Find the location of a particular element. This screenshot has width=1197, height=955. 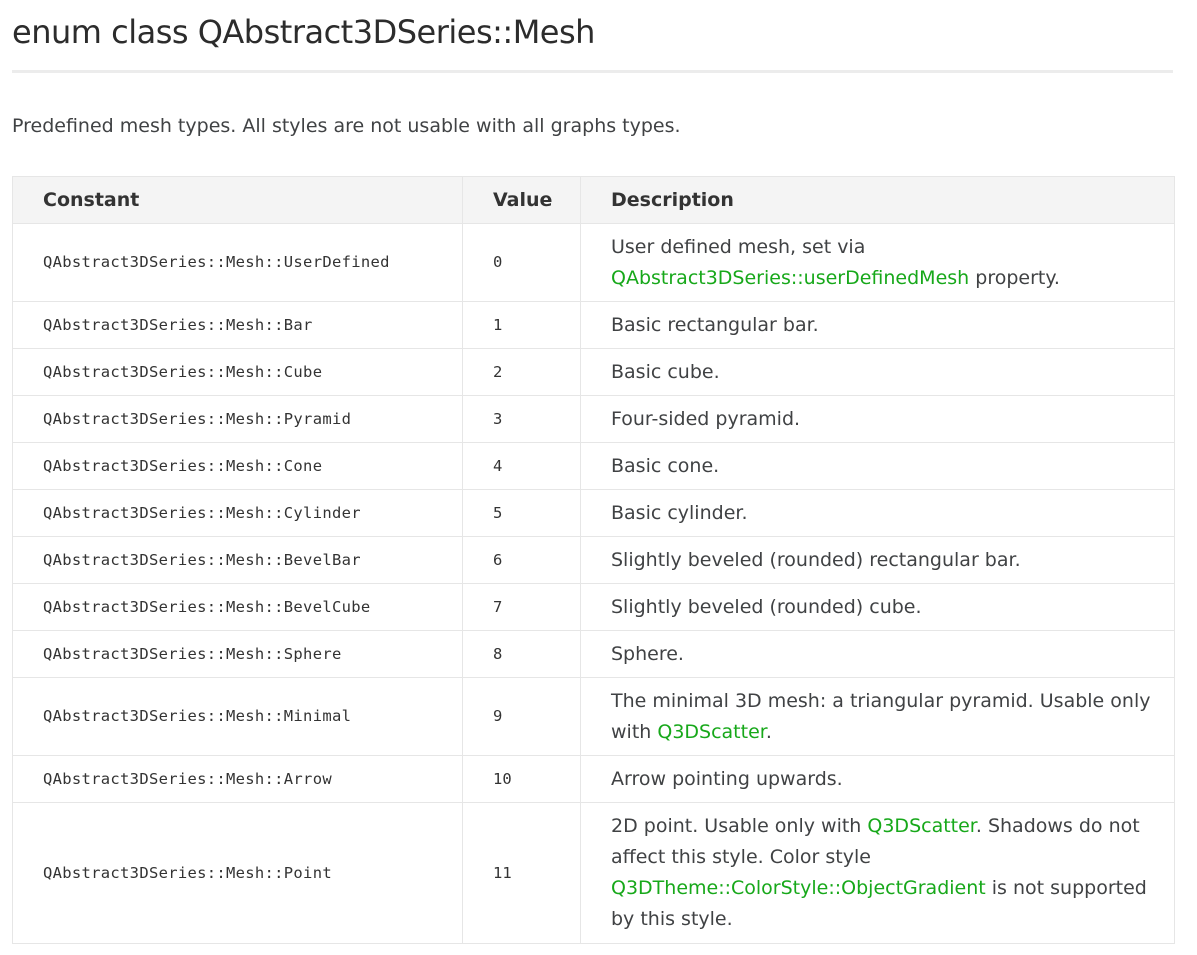

description-text: Slightly beveled (rounded) cube. is located at coordinates (766, 606).